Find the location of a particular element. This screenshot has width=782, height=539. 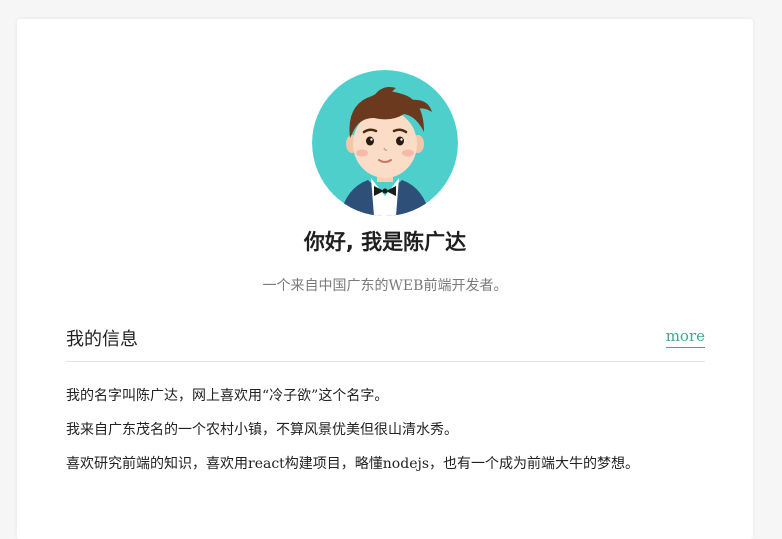

avatar is located at coordinates (385, 143).